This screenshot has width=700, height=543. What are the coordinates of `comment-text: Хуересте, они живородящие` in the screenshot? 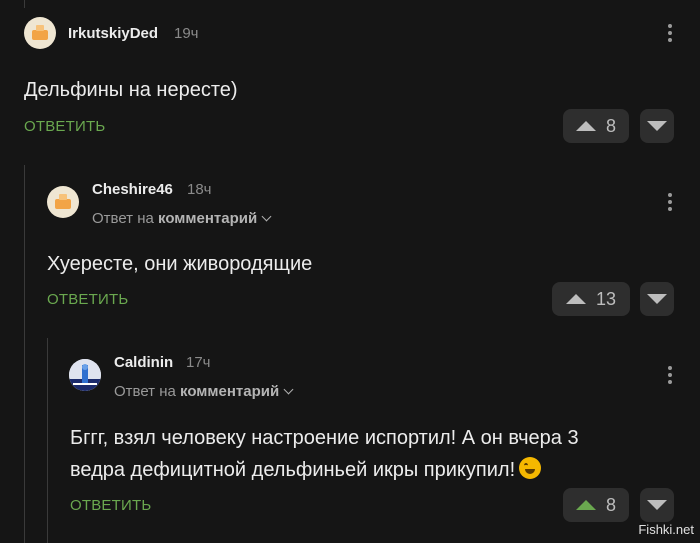 It's located at (180, 264).